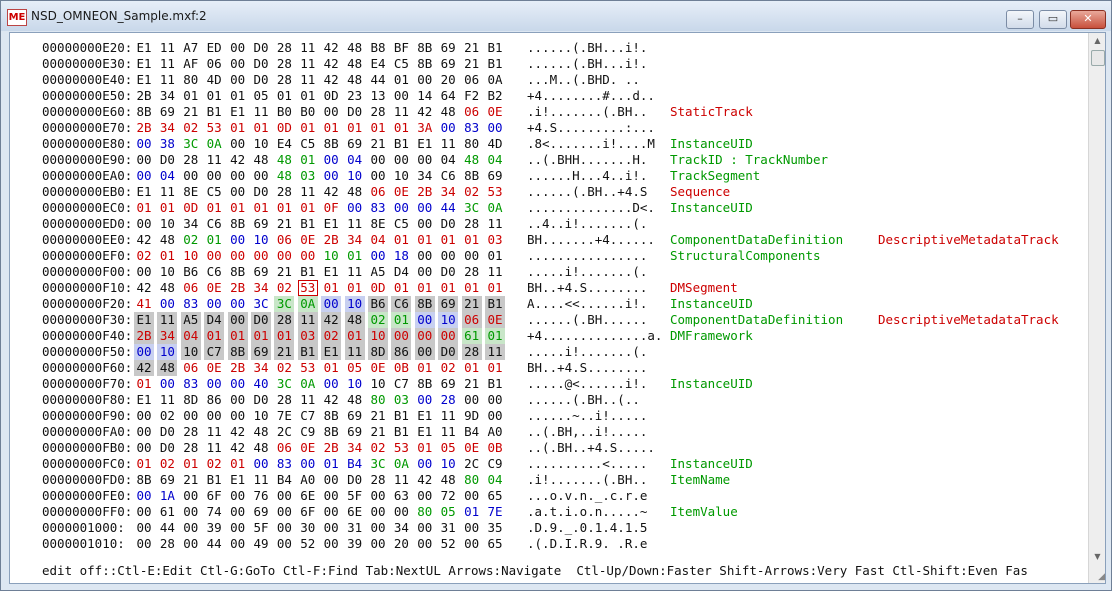 This screenshot has width=1112, height=591. What do you see at coordinates (401, 48) in the screenshot?
I see `hex-byte: BF` at bounding box center [401, 48].